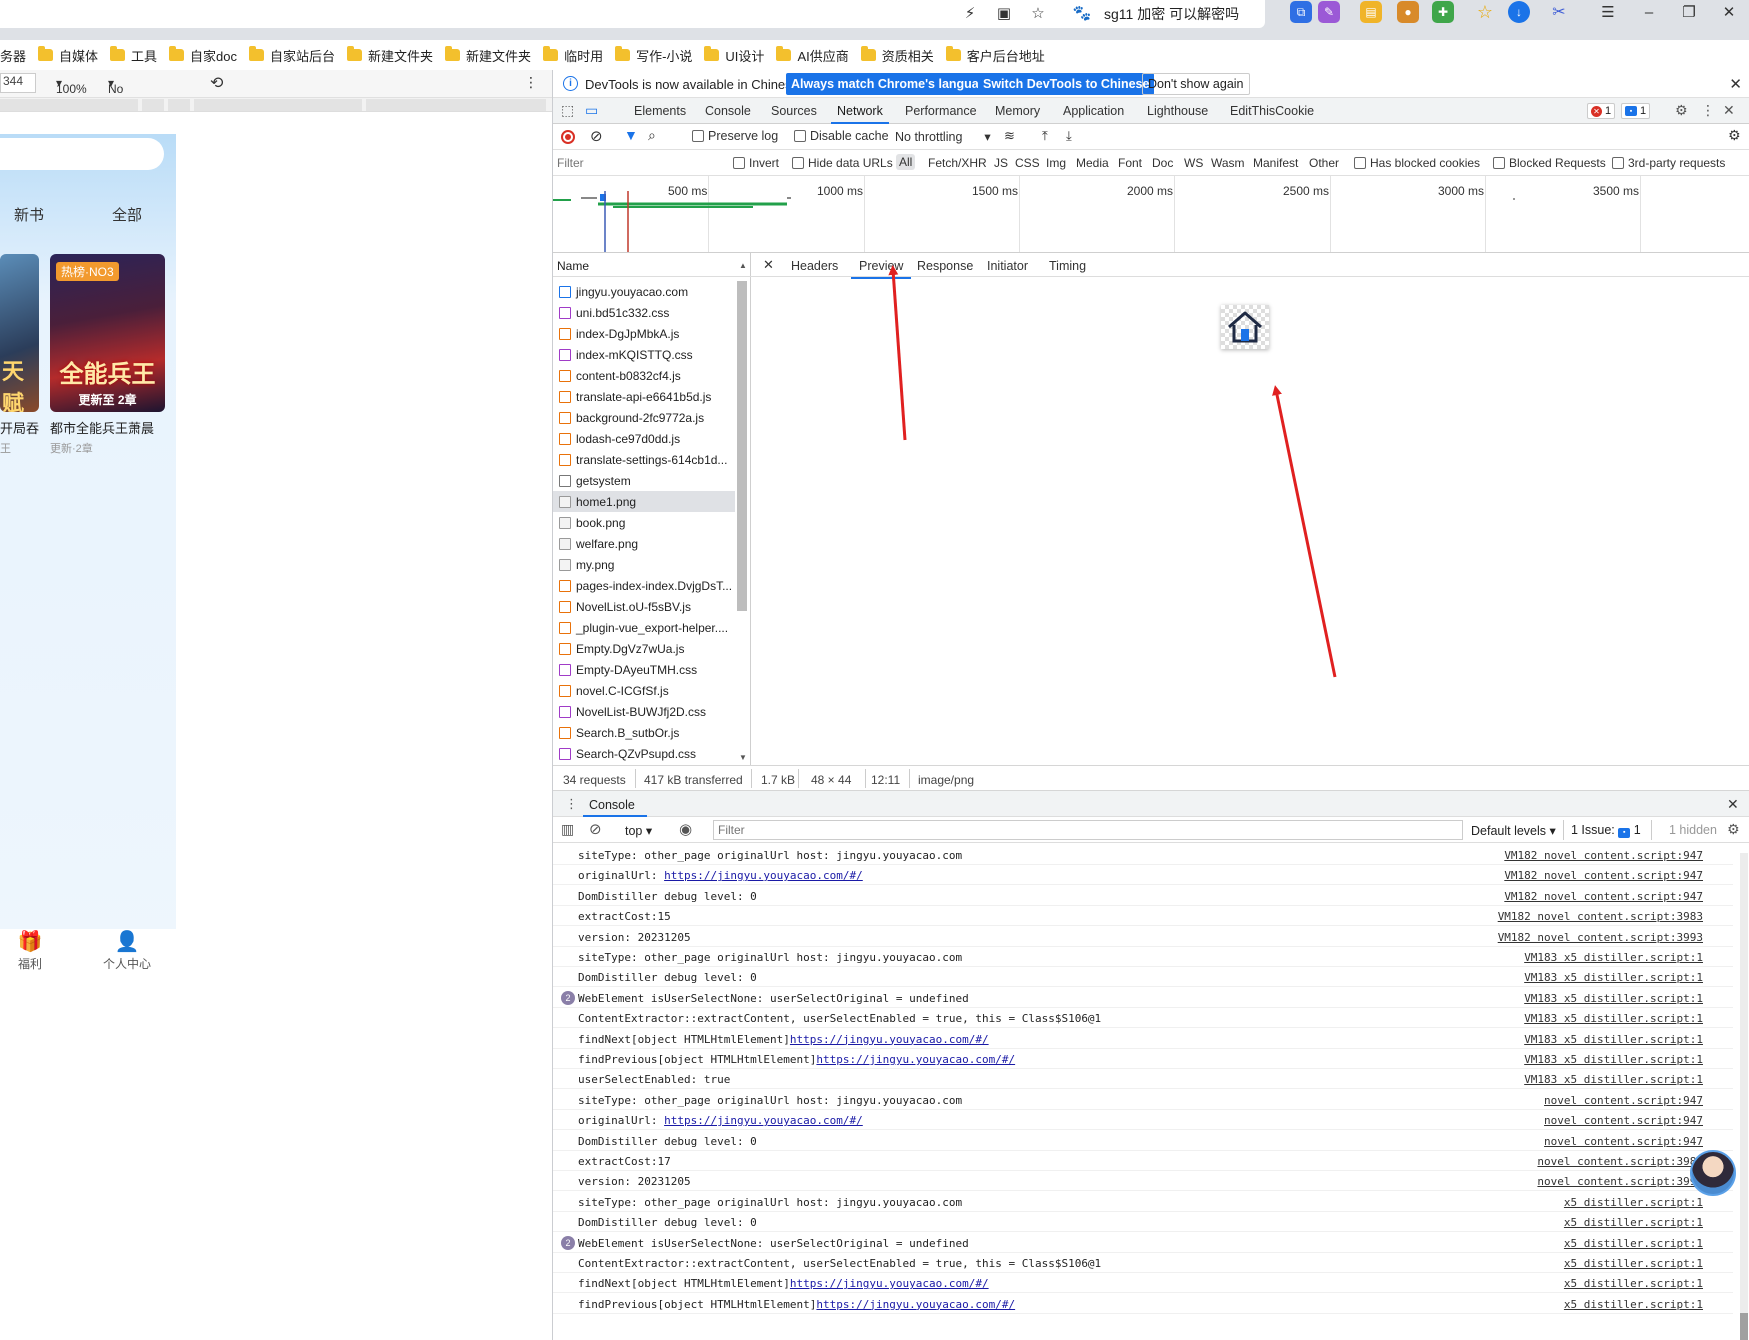  What do you see at coordinates (1067, 266) in the screenshot?
I see `tab-timing: Timing` at bounding box center [1067, 266].